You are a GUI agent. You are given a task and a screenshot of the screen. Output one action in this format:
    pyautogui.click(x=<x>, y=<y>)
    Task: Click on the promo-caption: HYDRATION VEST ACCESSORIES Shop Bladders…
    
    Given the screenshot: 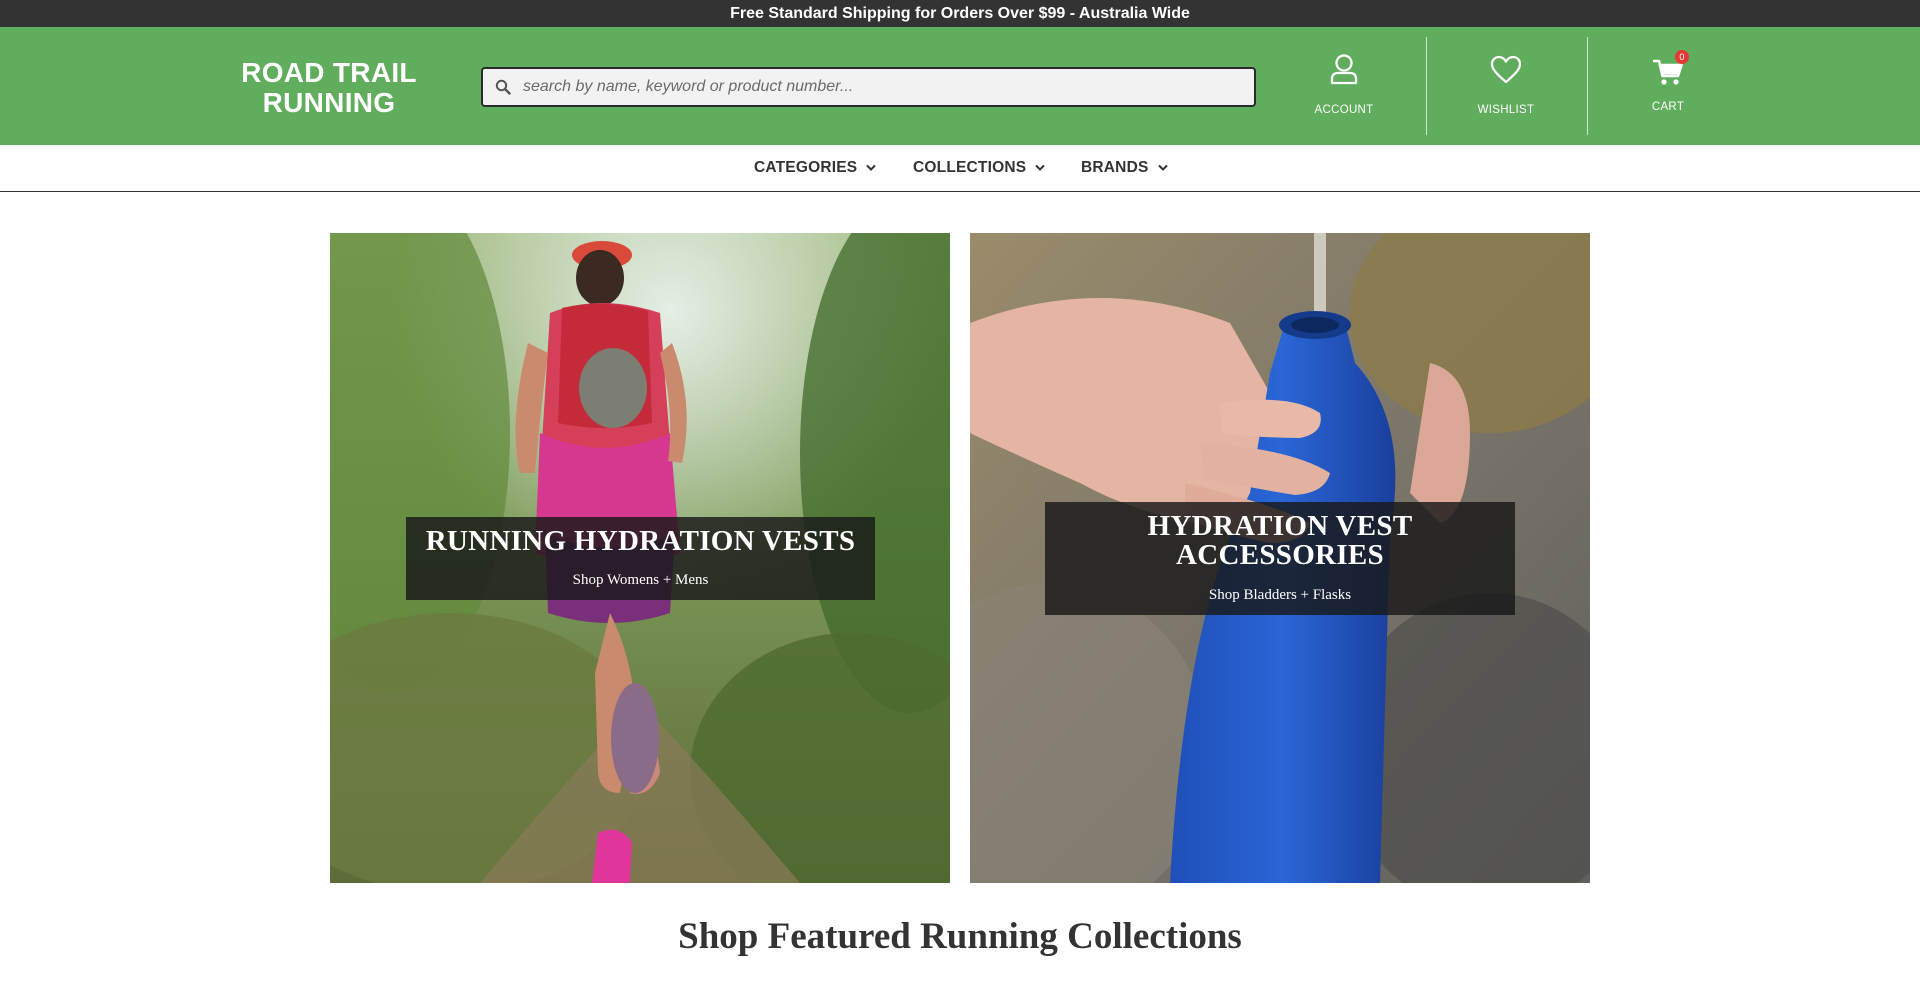 What is the action you would take?
    pyautogui.click(x=1280, y=558)
    